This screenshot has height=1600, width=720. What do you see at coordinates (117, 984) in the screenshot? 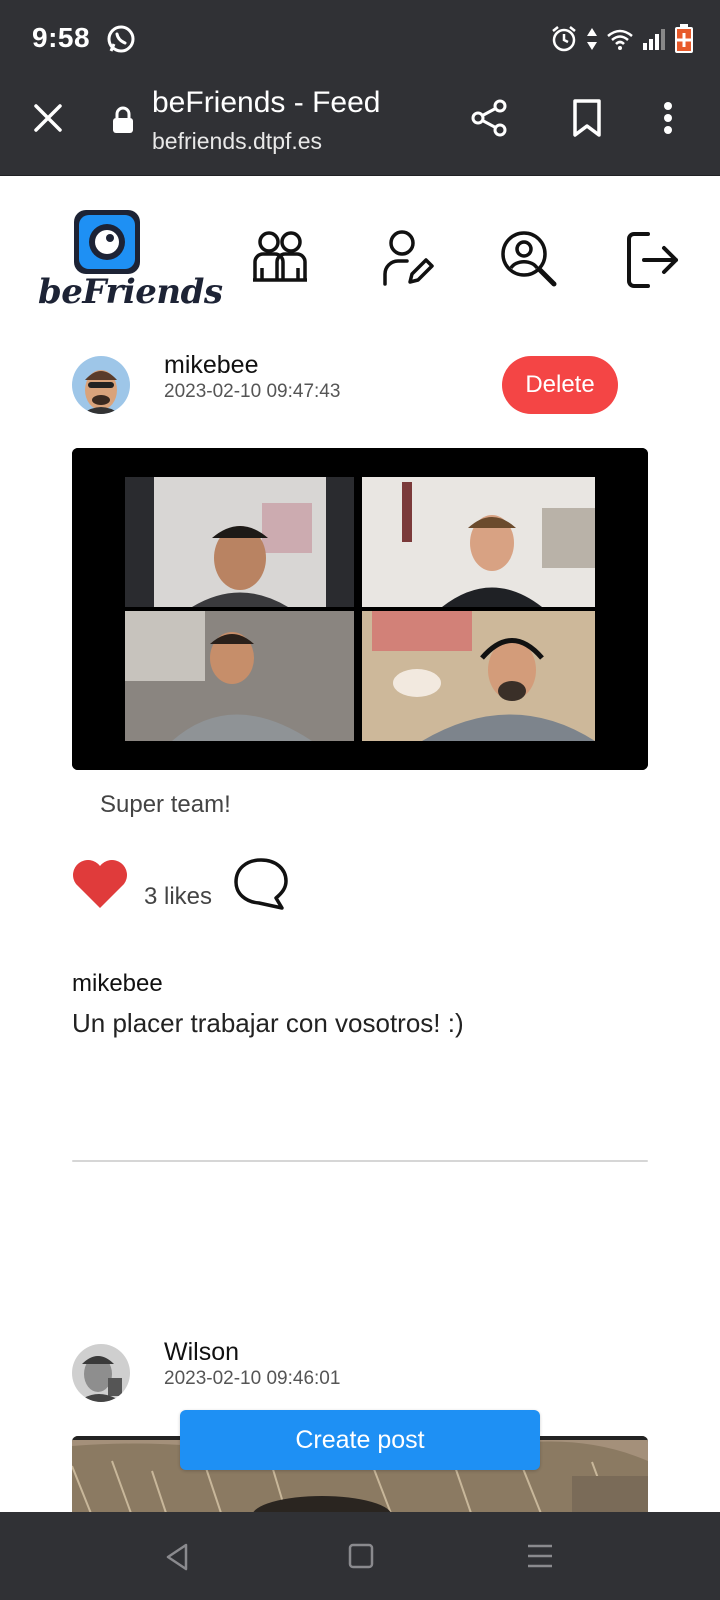
I see `comment-author: mikebee` at bounding box center [117, 984].